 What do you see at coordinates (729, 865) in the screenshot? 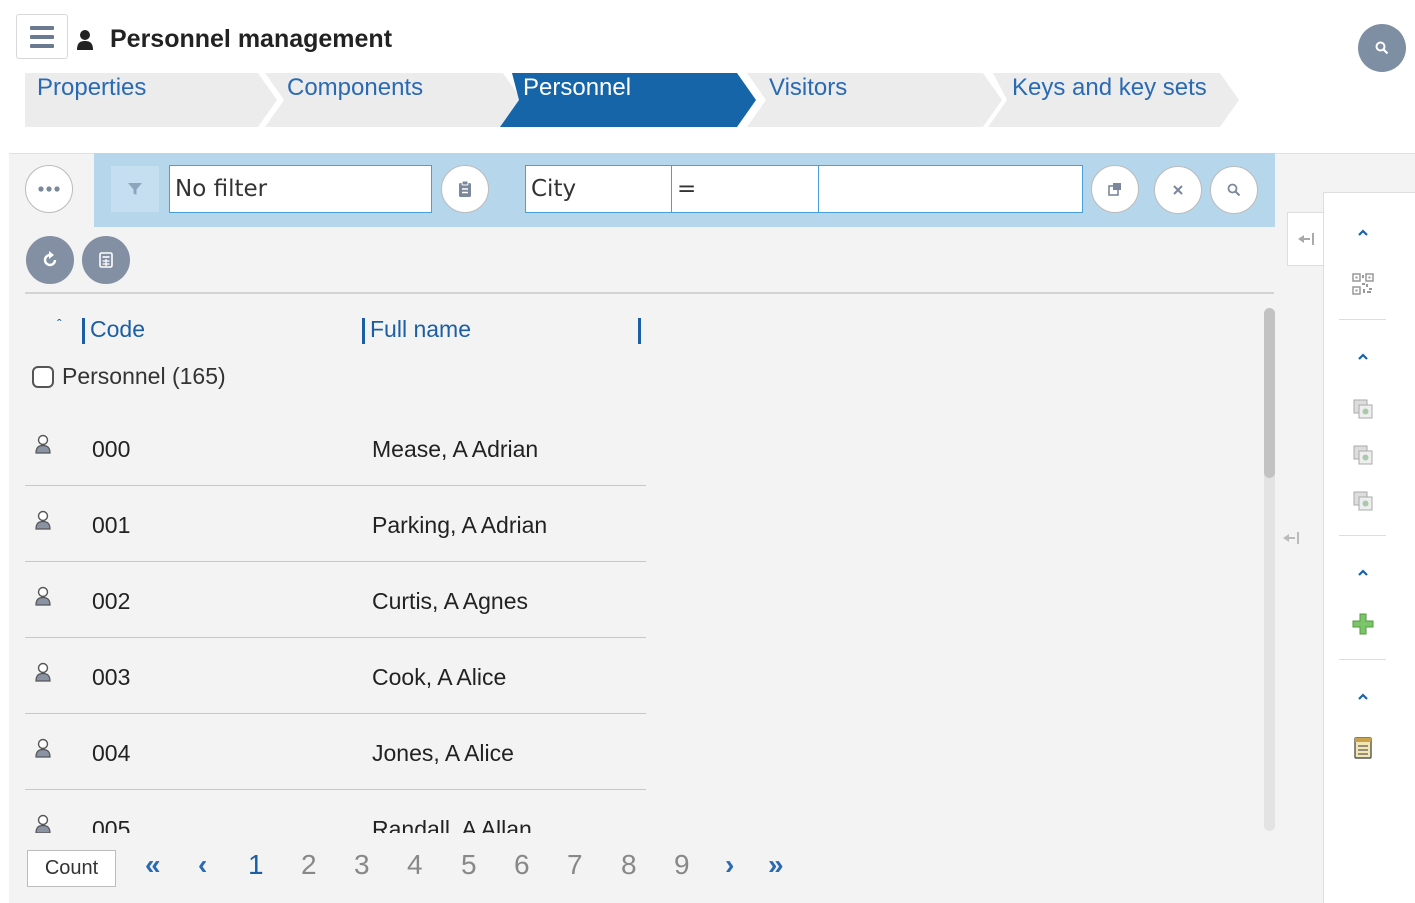
I see `next-page-button: ›` at bounding box center [729, 865].